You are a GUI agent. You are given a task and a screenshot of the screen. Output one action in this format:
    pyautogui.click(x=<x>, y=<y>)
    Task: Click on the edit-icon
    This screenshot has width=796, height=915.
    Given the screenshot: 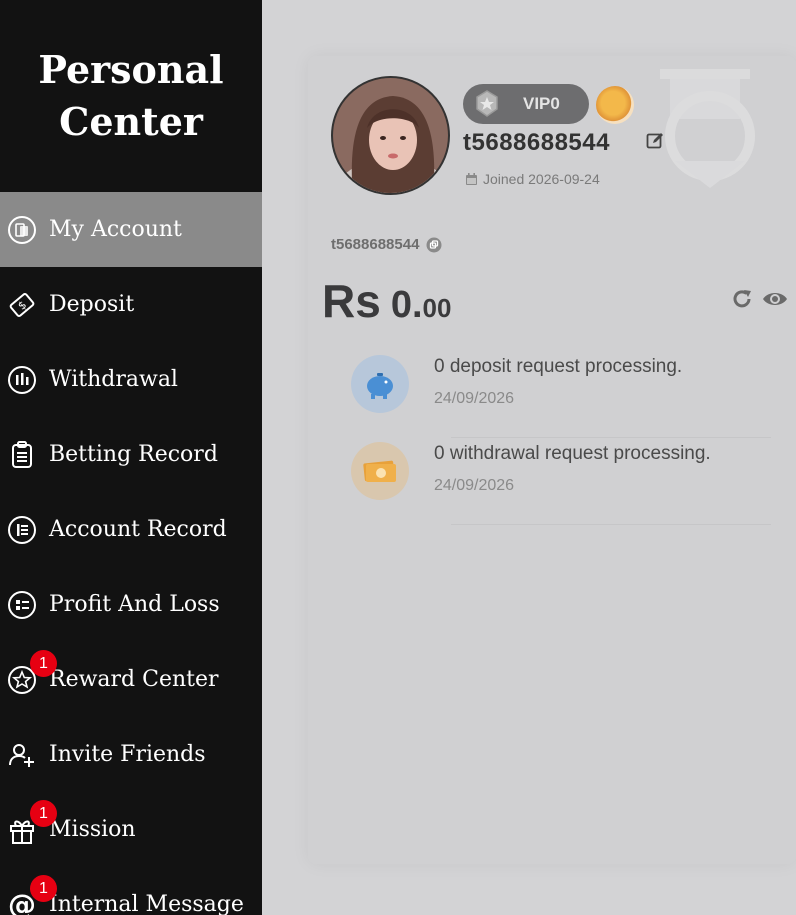 What is the action you would take?
    pyautogui.click(x=655, y=141)
    